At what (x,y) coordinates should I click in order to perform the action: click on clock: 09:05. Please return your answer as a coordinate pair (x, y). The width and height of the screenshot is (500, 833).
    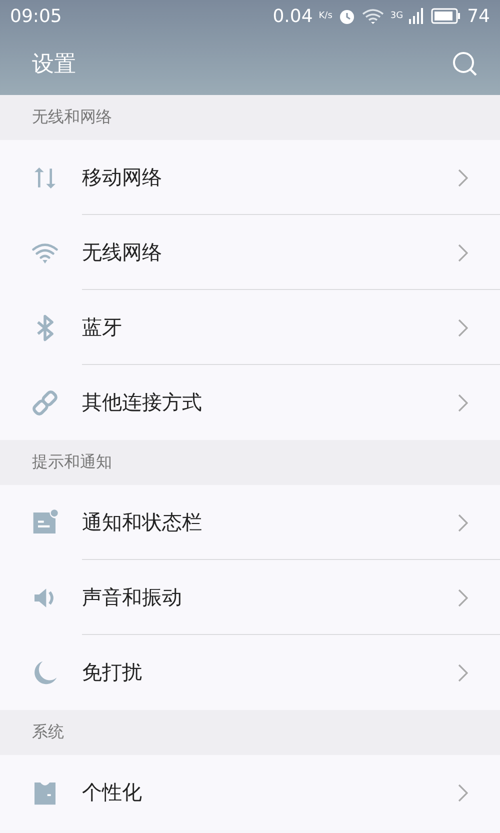
    Looking at the image, I should click on (36, 16).